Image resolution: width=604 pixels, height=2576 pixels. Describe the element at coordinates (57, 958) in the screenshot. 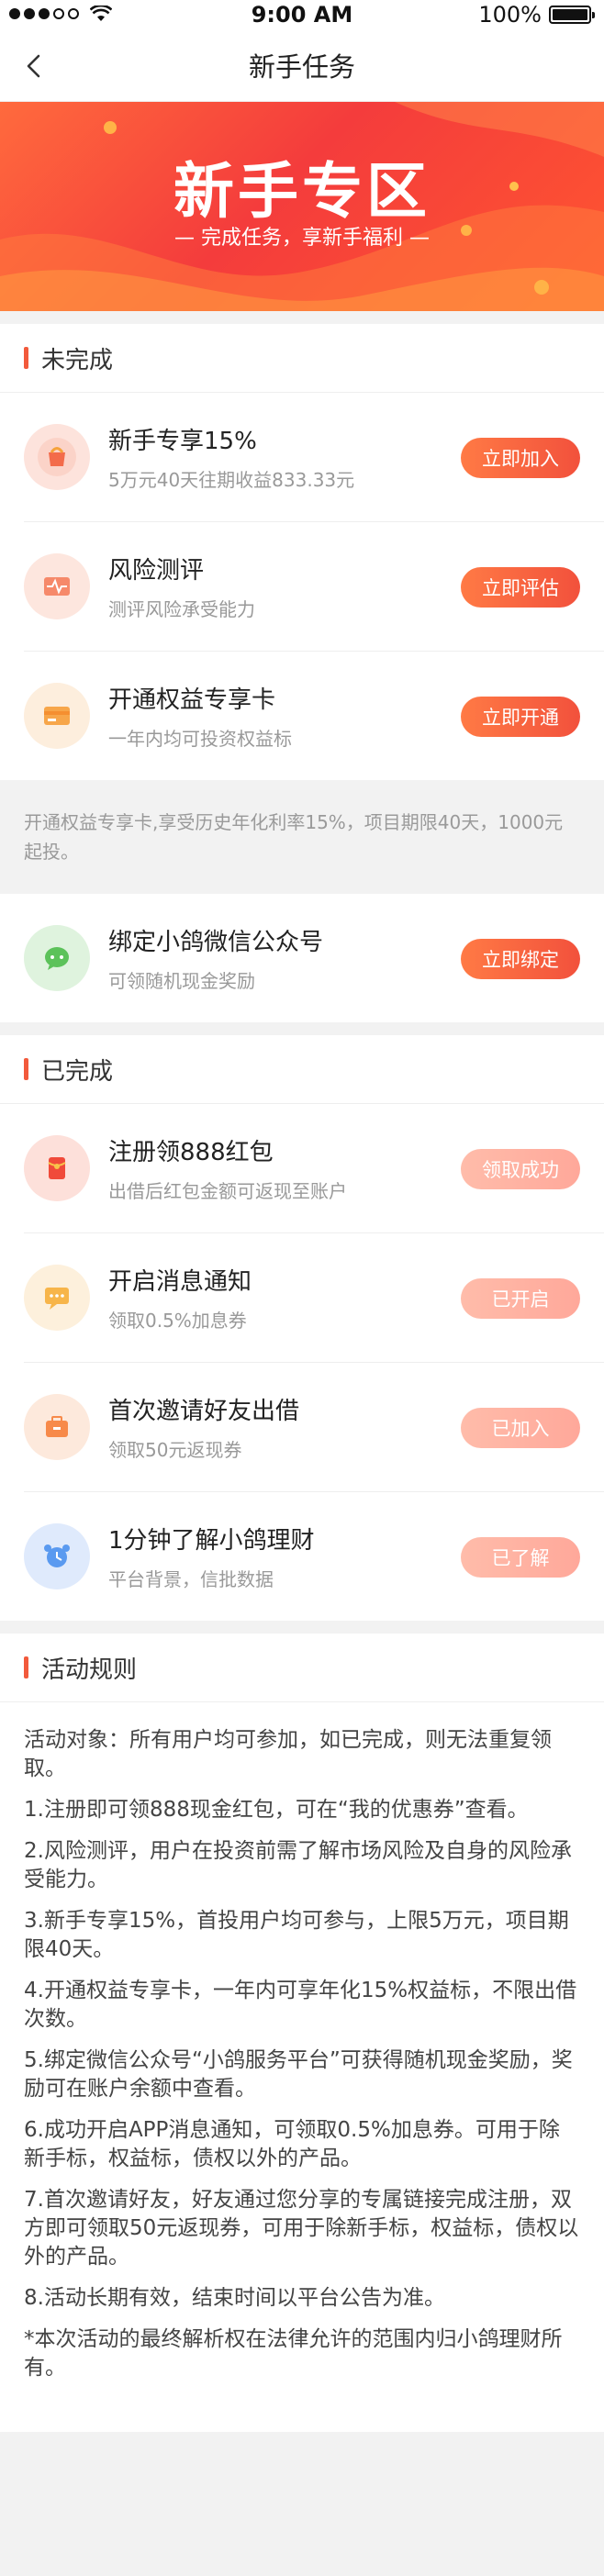

I see `wechat-icon` at that location.